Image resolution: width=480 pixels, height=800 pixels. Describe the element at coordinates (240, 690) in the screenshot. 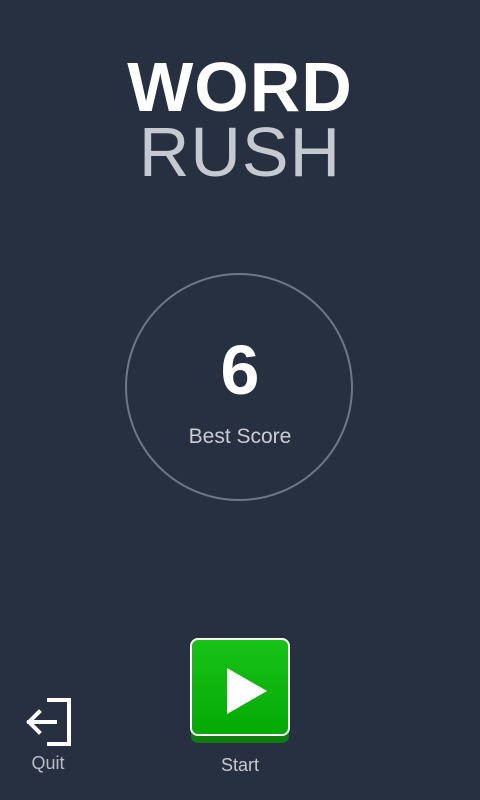

I see `play-icon` at that location.